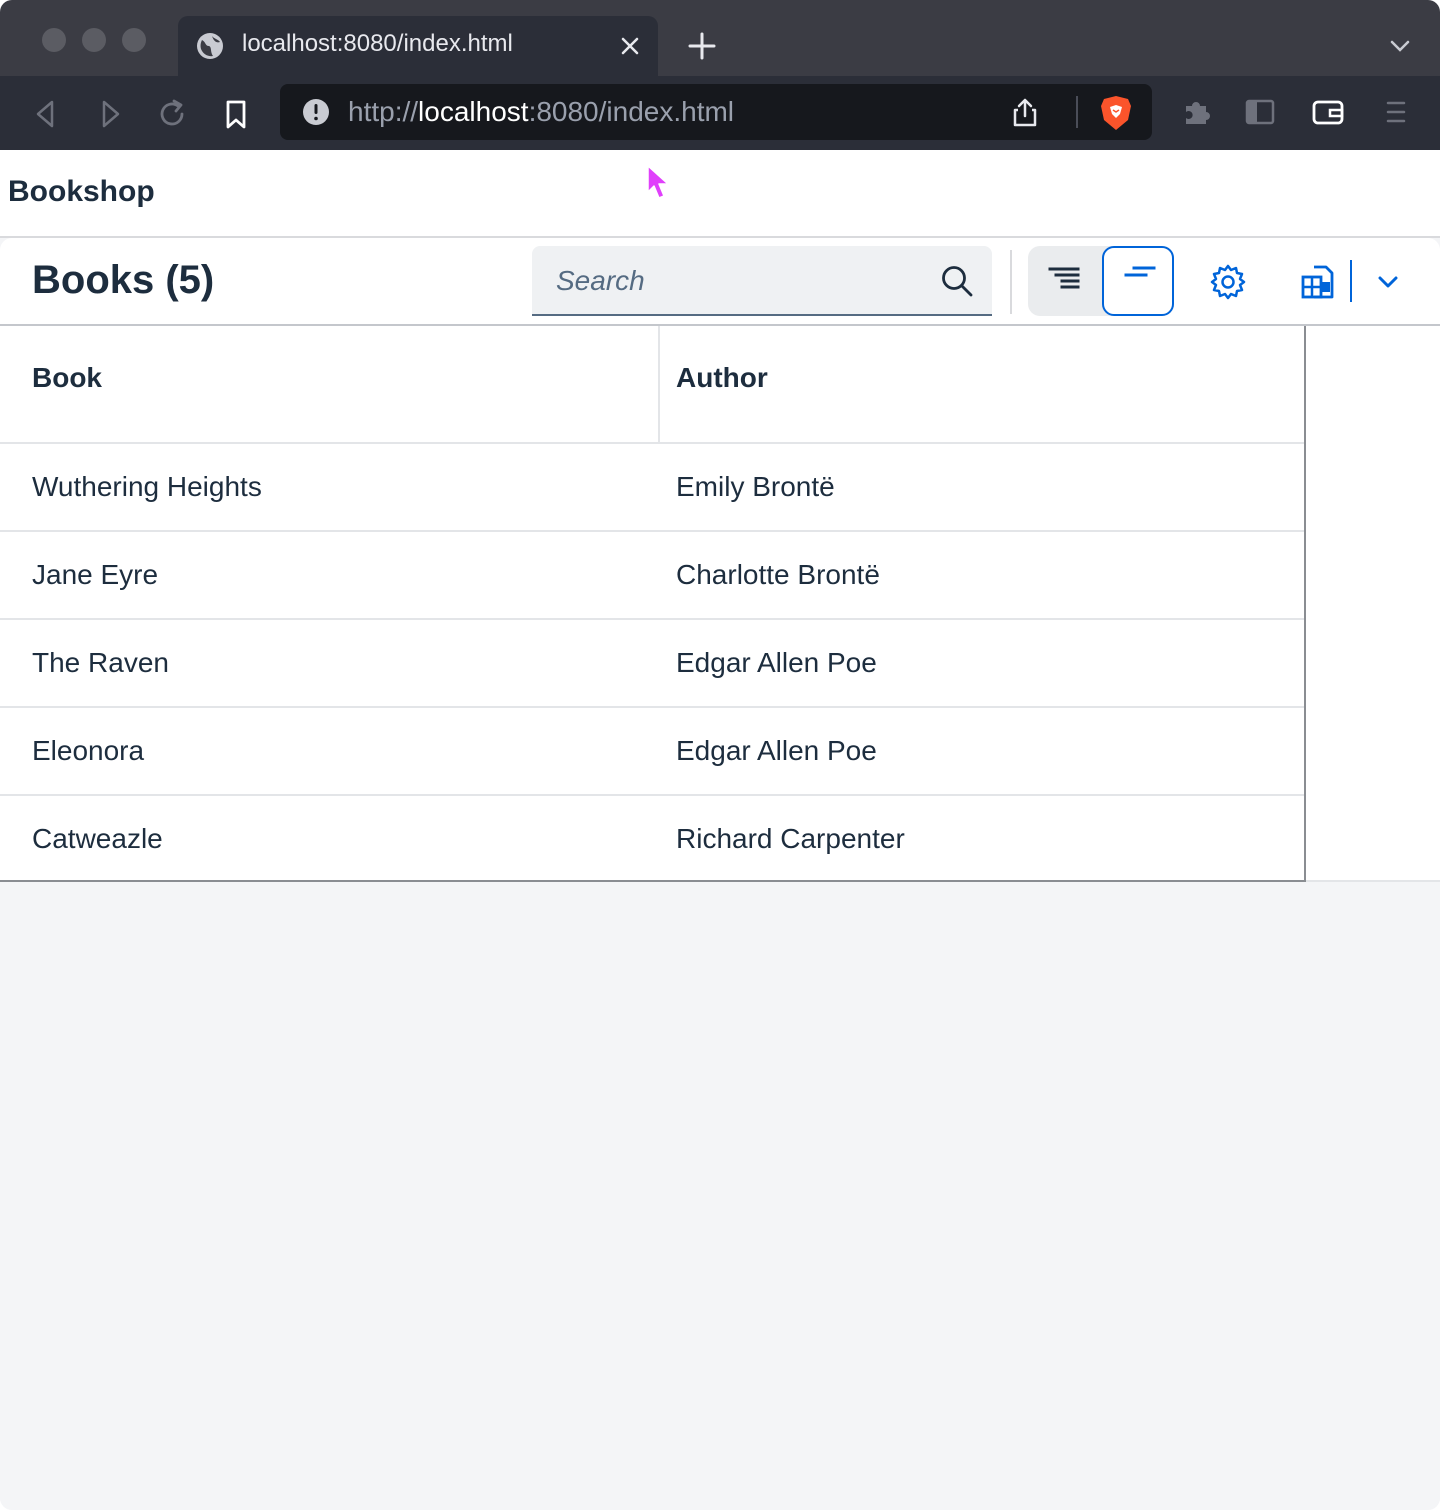 Image resolution: width=1440 pixels, height=1510 pixels. I want to click on window-zoom-button, so click(134, 40).